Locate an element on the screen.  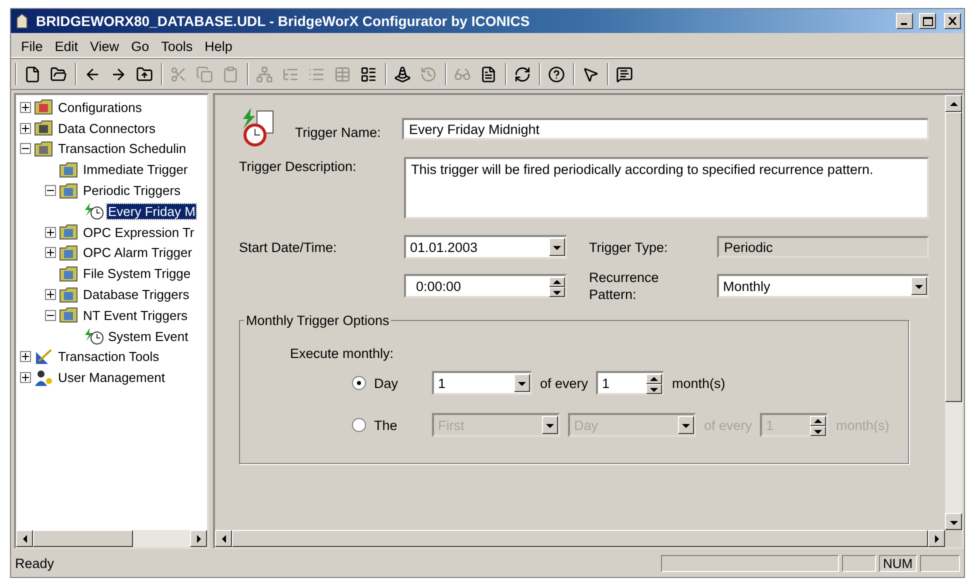
option-label: of every is located at coordinates (564, 383).